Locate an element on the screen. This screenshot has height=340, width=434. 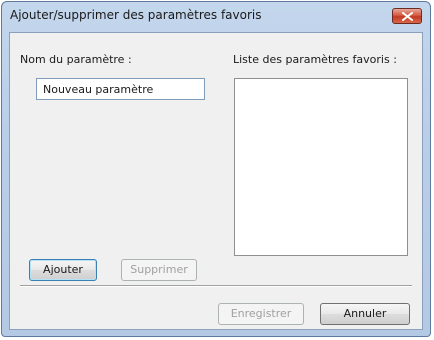
close-button is located at coordinates (407, 16).